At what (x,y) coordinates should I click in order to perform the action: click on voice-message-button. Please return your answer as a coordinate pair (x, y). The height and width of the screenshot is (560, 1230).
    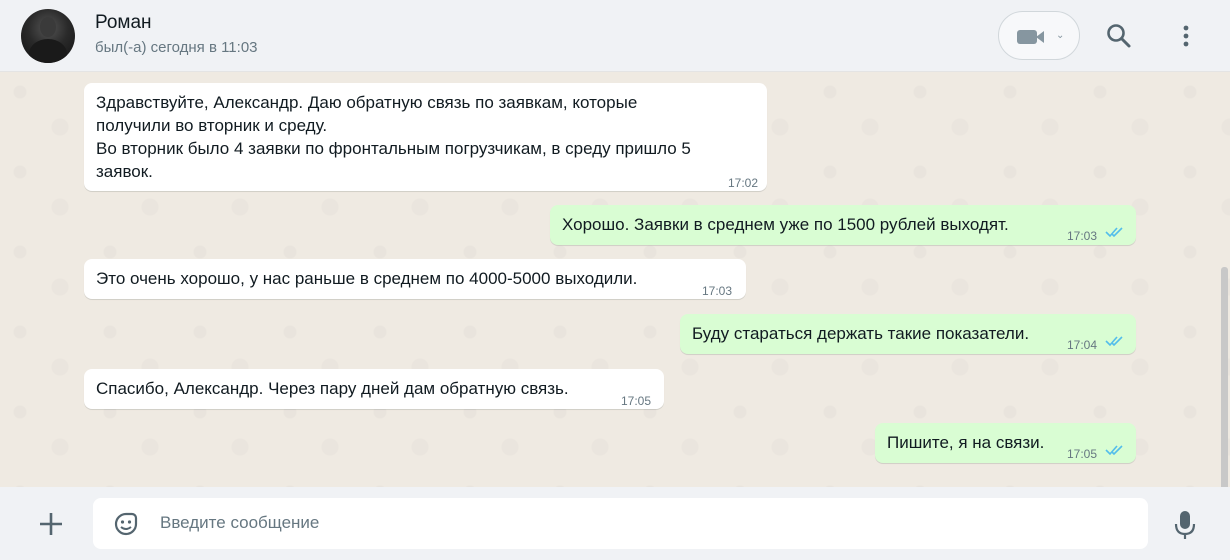
    Looking at the image, I should click on (1185, 525).